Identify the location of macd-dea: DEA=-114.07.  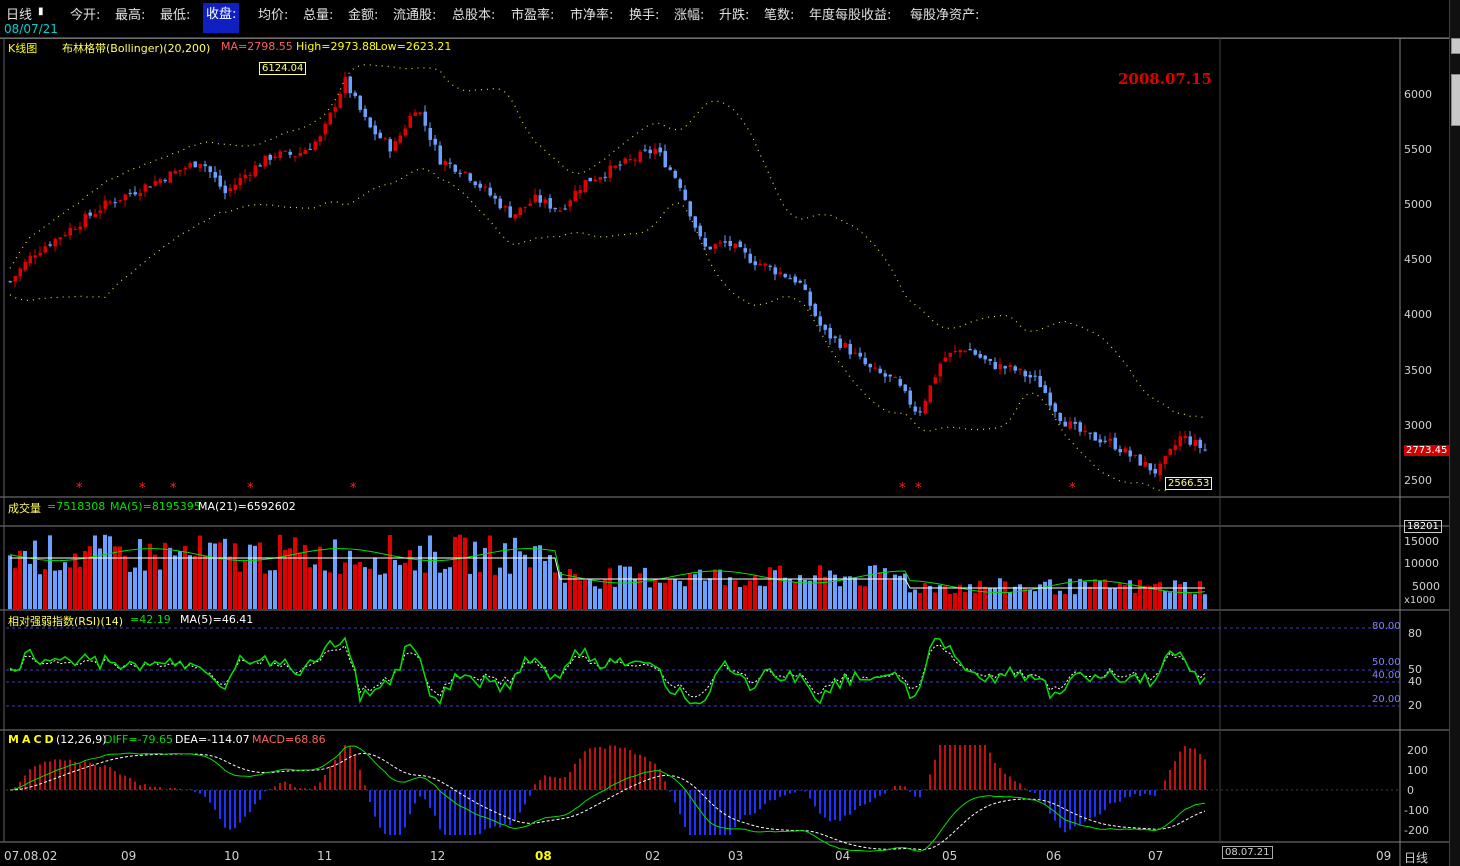
(212, 739).